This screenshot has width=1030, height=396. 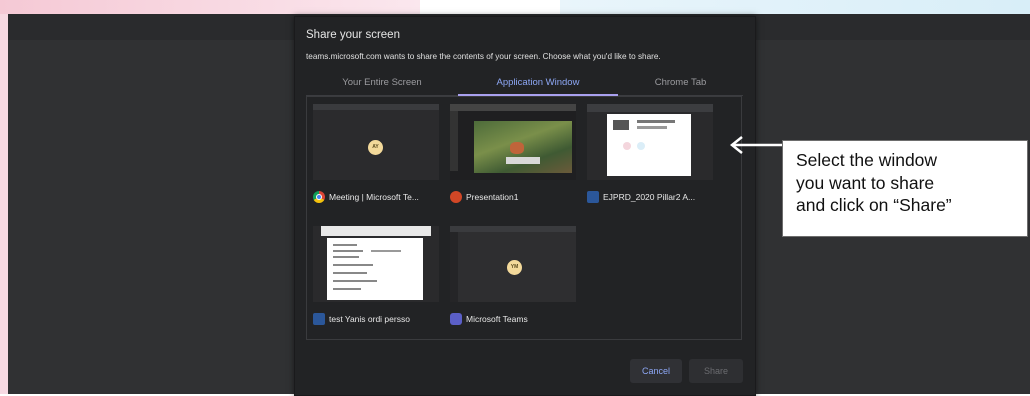 What do you see at coordinates (716, 371) in the screenshot?
I see `share-button: Share` at bounding box center [716, 371].